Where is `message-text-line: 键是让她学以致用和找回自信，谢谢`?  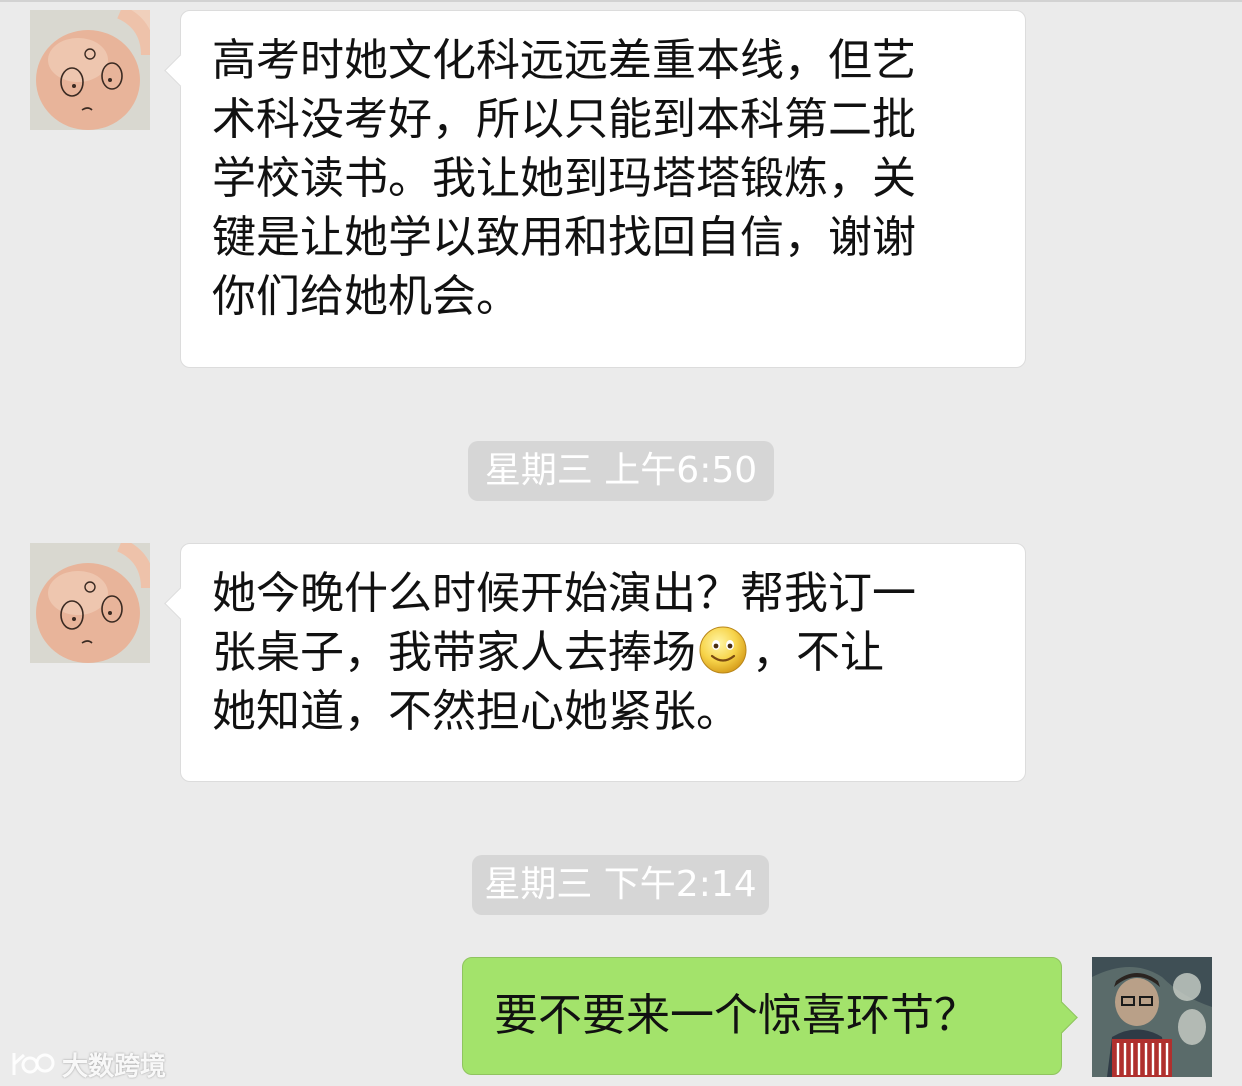 message-text-line: 键是让她学以致用和找回自信，谢谢 is located at coordinates (564, 237).